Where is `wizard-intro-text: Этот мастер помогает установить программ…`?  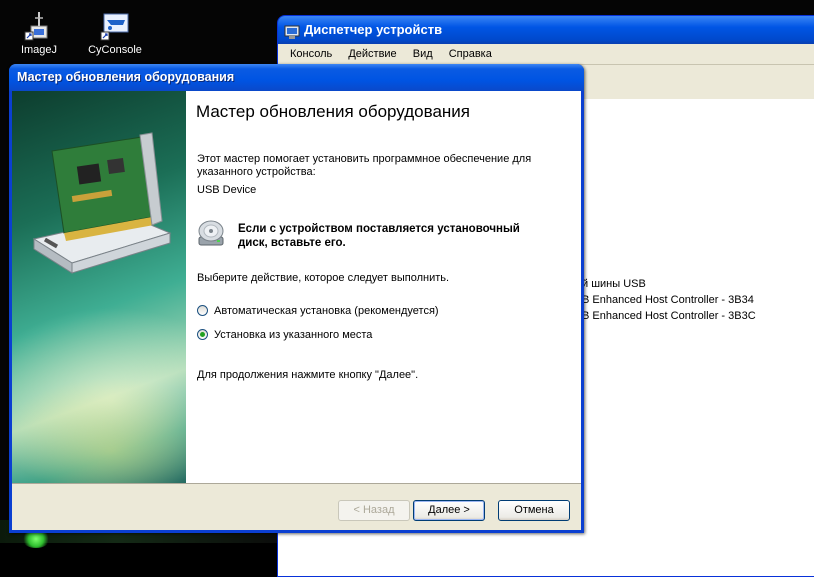 wizard-intro-text: Этот мастер помогает установить программ… is located at coordinates (364, 165).